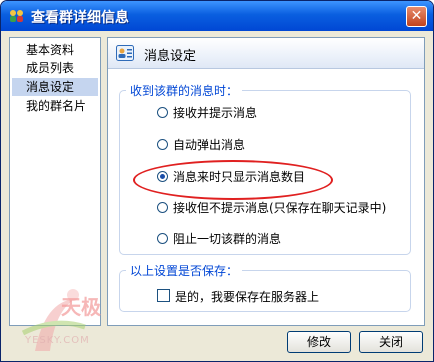 This screenshot has width=434, height=362. I want to click on close-button: 关闭, so click(391, 342).